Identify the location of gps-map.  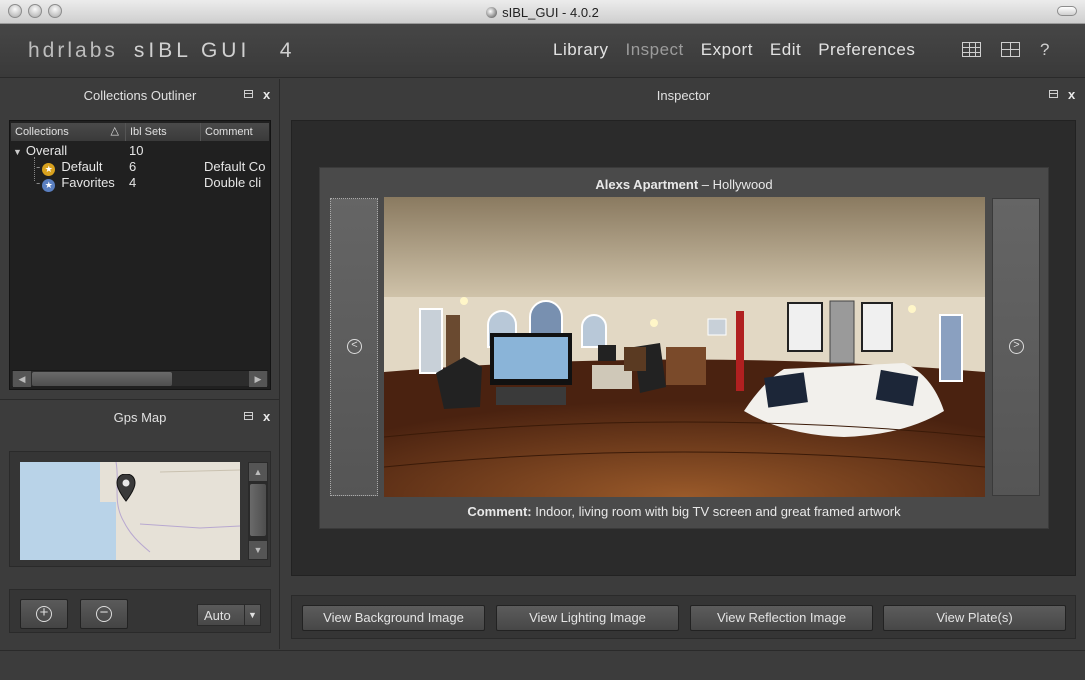
(130, 511).